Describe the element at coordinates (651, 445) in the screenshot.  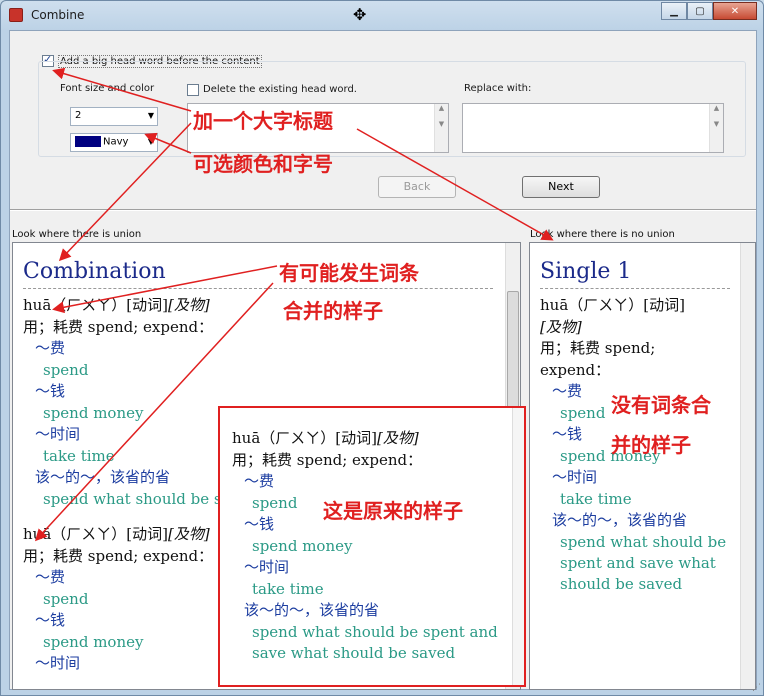
I see `annotation-no-merge-line2: 并的样子` at that location.